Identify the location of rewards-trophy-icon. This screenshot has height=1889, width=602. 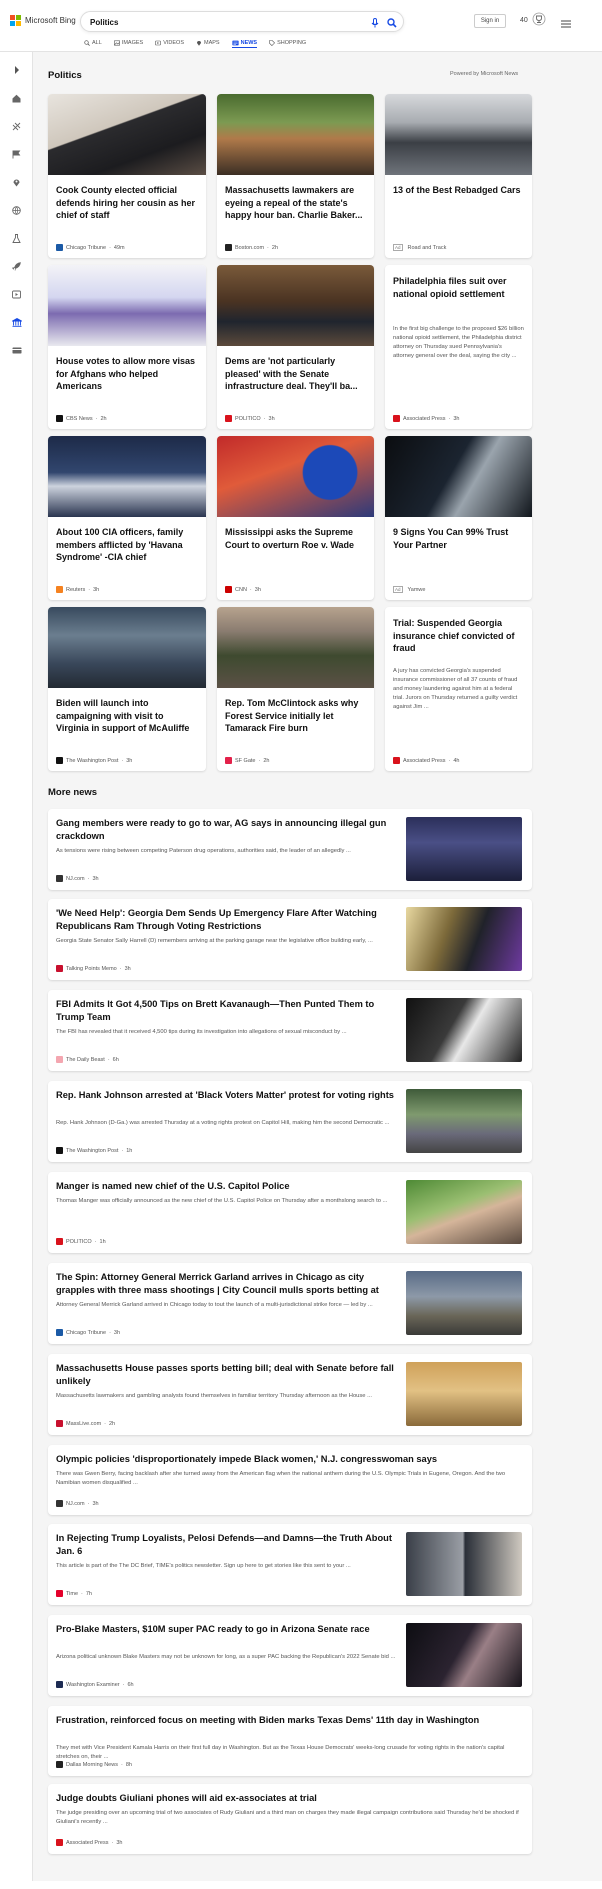
(539, 21).